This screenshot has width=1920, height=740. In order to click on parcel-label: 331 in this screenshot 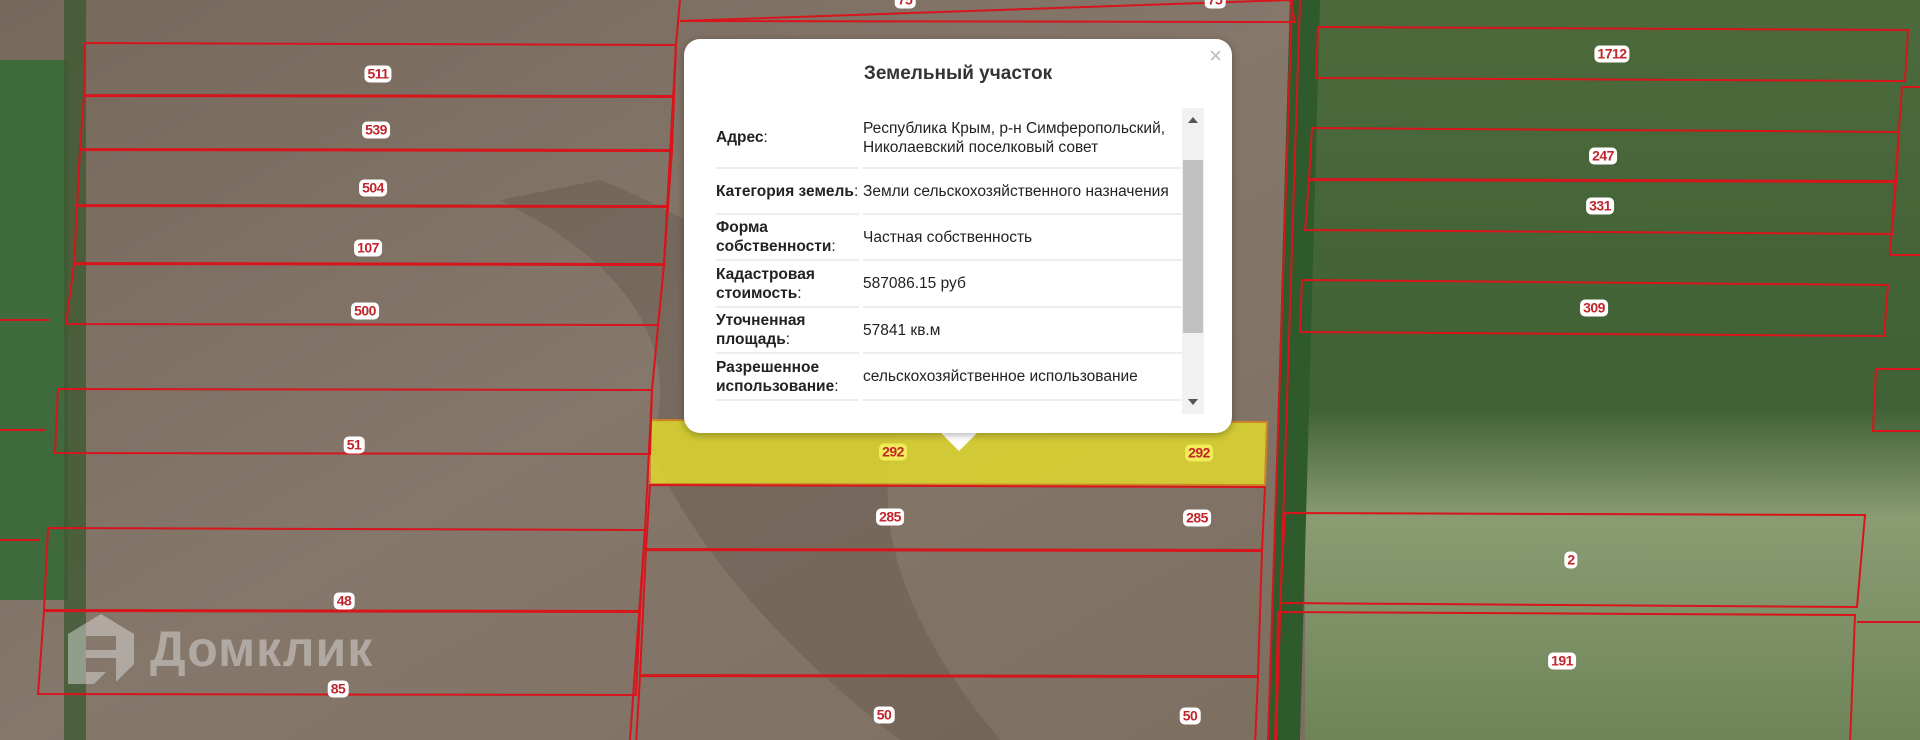, I will do `click(1600, 206)`.